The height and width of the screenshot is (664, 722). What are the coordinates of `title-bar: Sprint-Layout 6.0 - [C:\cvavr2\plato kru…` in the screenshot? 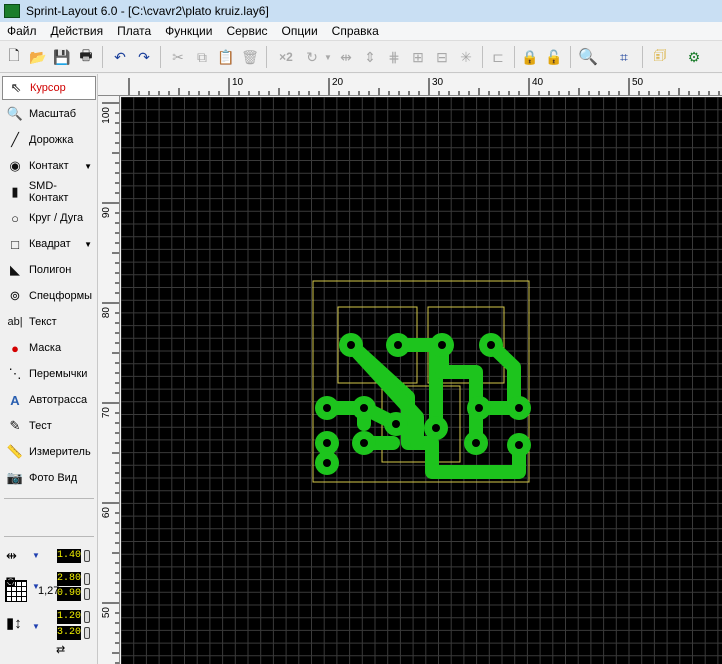 It's located at (361, 11).